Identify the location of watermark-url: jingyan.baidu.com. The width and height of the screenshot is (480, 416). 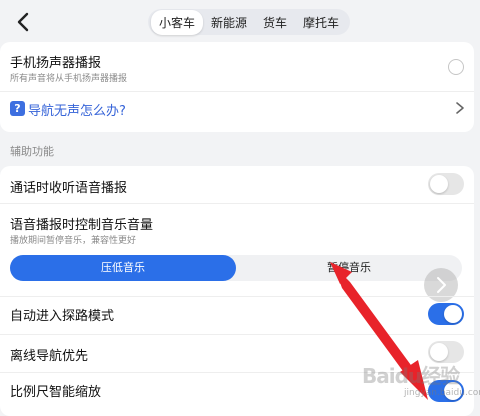
(442, 393).